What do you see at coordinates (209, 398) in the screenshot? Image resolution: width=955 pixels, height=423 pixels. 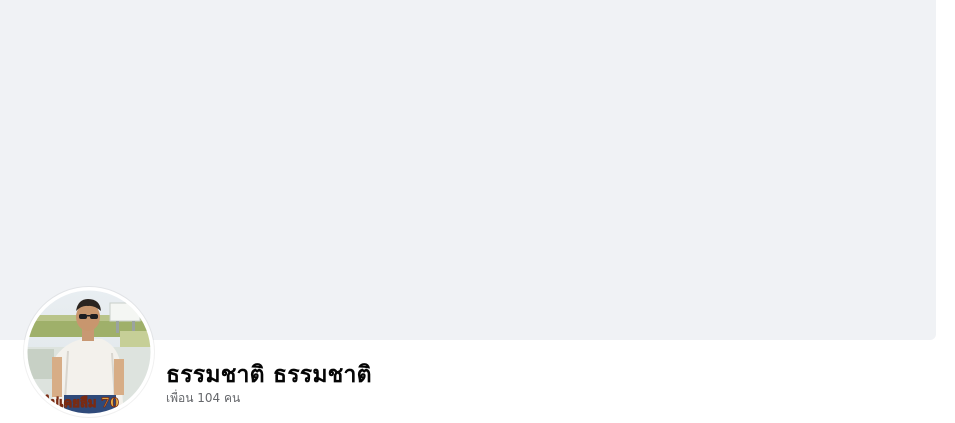 I see `friend-count-number: 104` at bounding box center [209, 398].